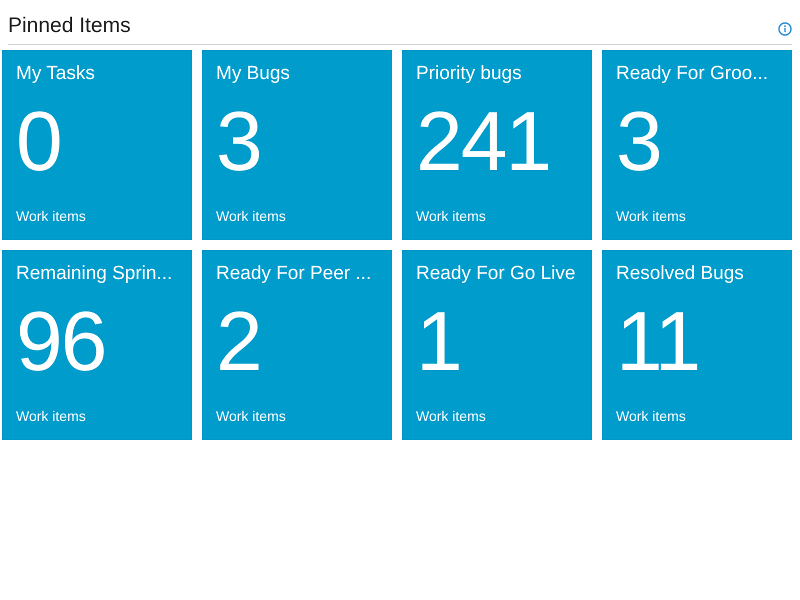  I want to click on tile-count: 1, so click(438, 341).